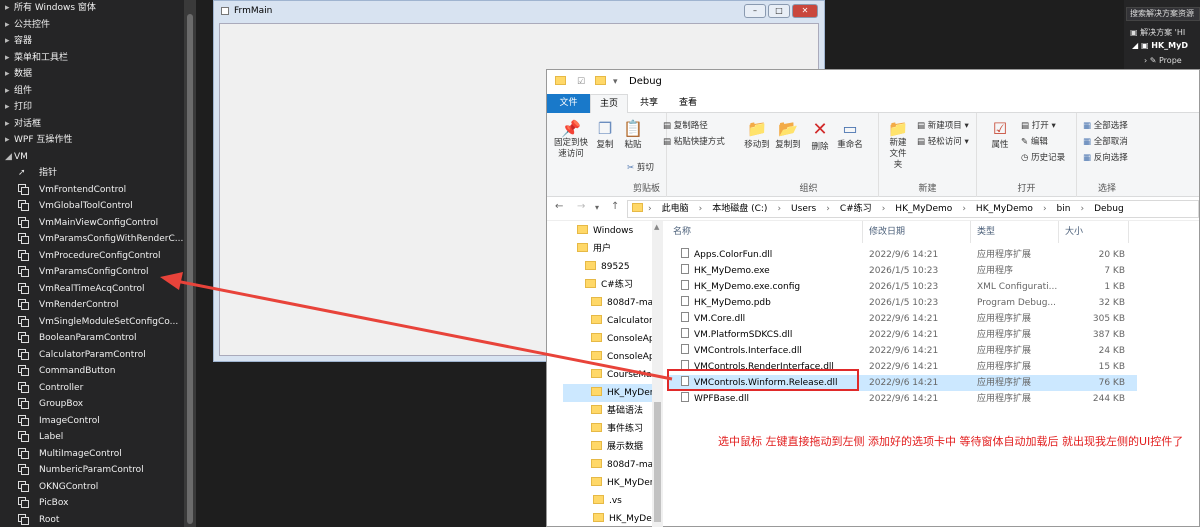 This screenshot has width=1200, height=527. Describe the element at coordinates (98, 338) in the screenshot. I see `toolbox-item: BooleanParamControl` at that location.